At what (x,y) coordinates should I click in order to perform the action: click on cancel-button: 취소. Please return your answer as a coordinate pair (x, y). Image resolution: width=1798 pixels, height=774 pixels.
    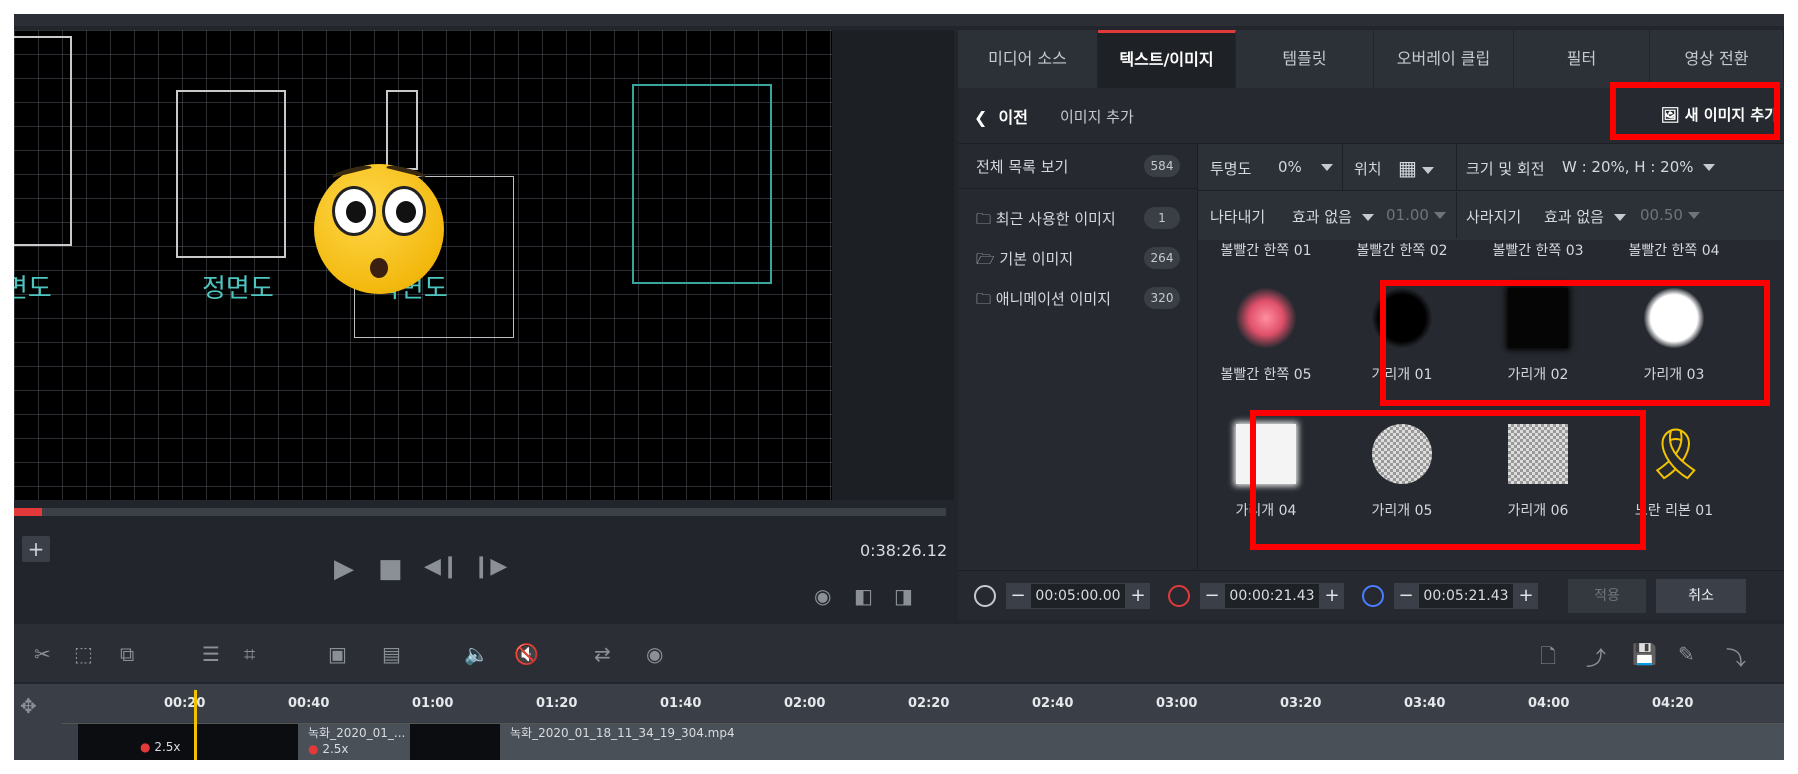
    Looking at the image, I should click on (1701, 596).